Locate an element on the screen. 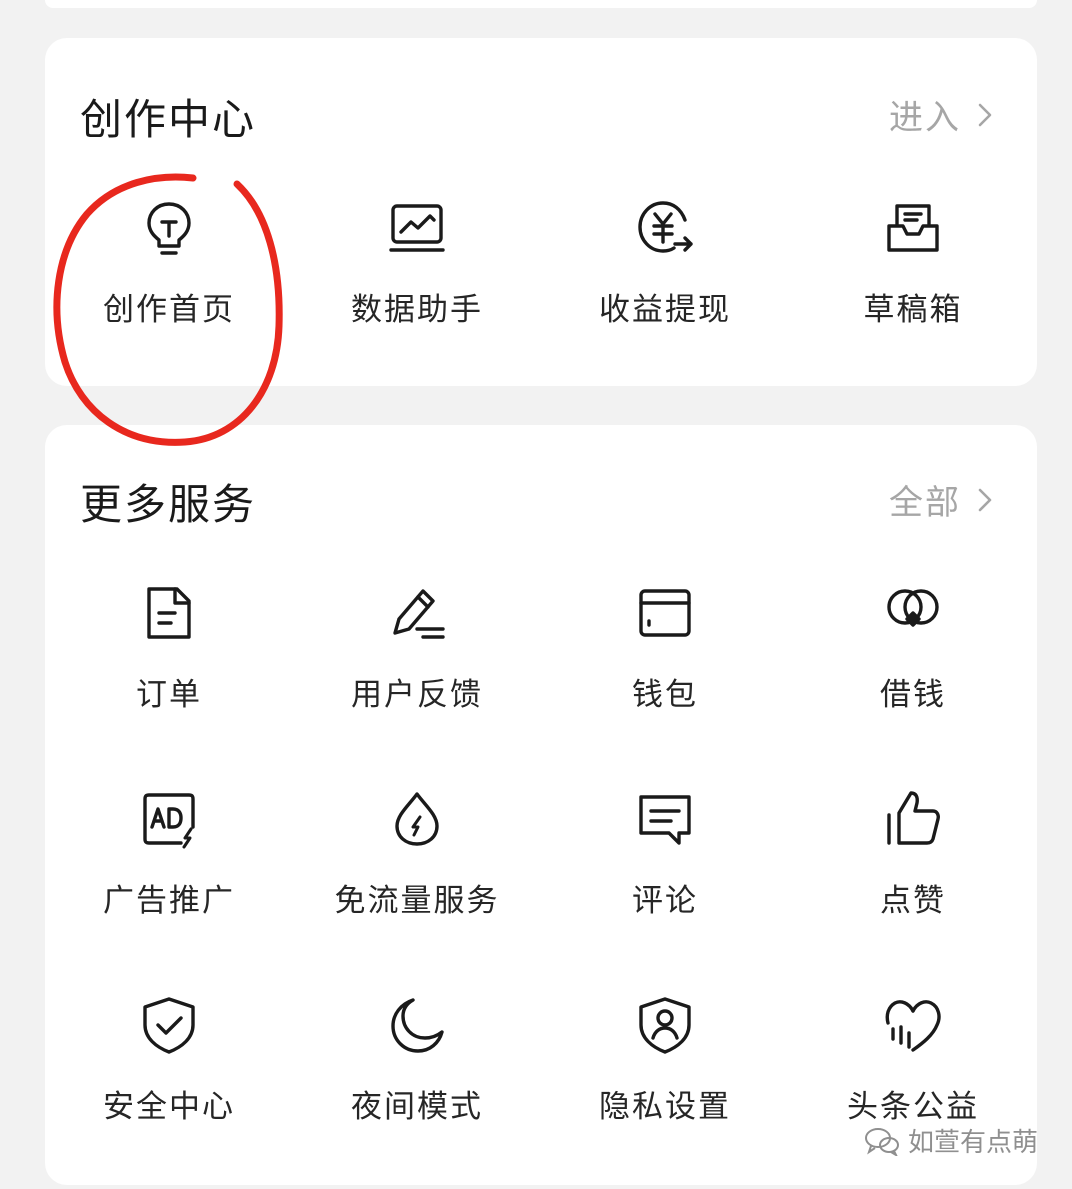 The height and width of the screenshot is (1189, 1072). tile-label: 用户反馈 is located at coordinates (417, 695).